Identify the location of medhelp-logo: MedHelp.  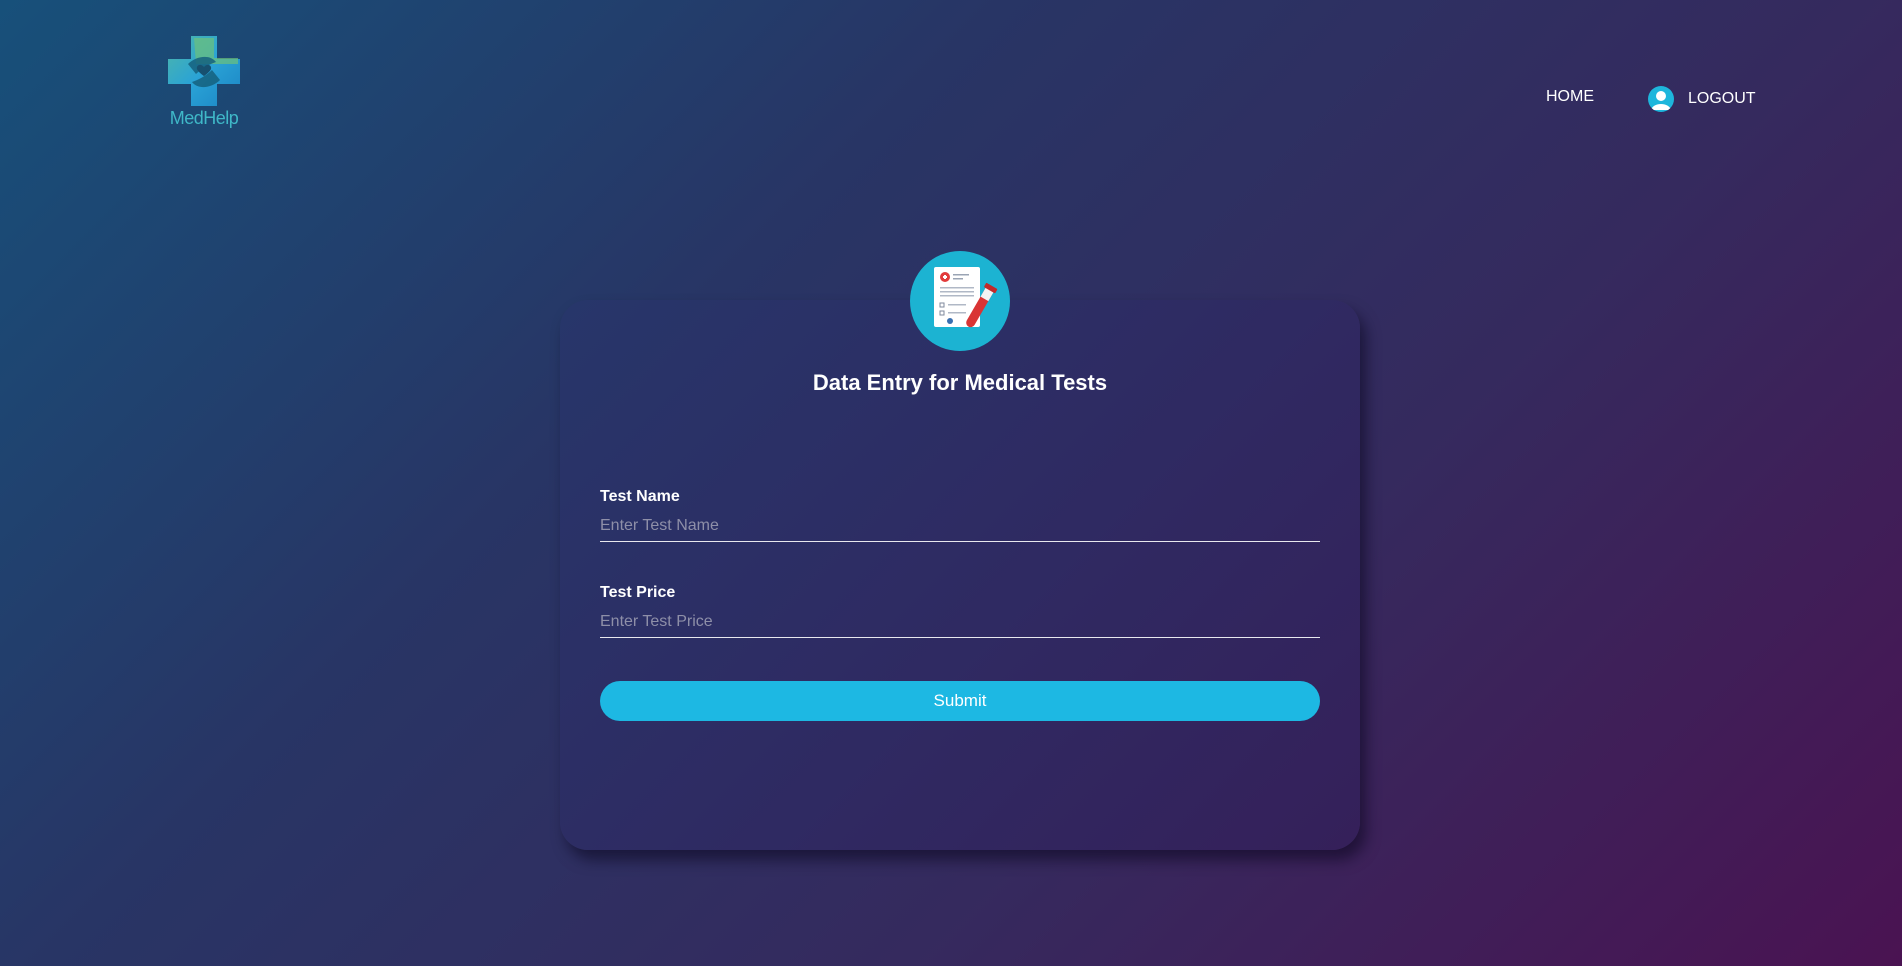
(204, 82).